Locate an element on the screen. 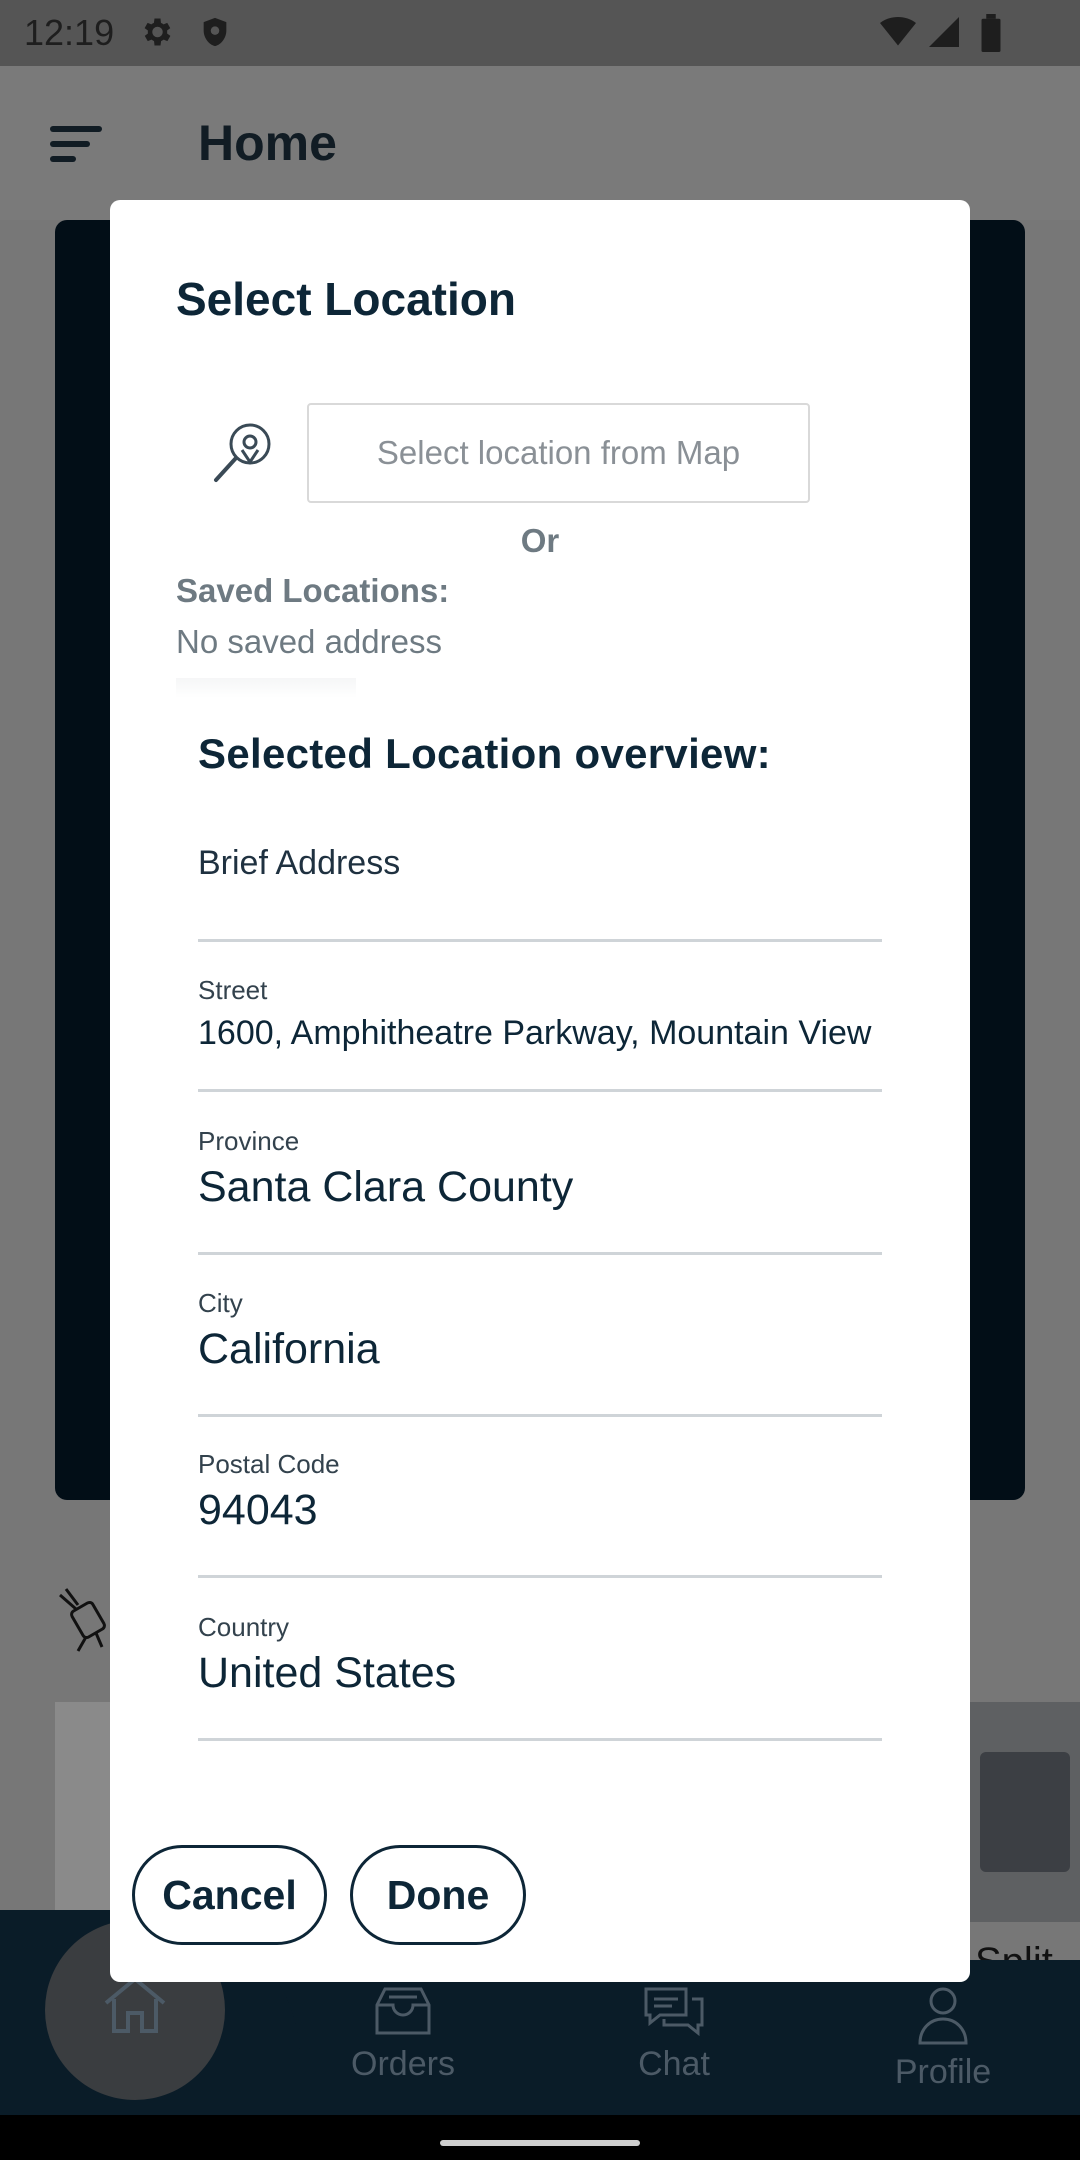 The image size is (1080, 2160). postal-code-value: 94043 is located at coordinates (258, 1510).